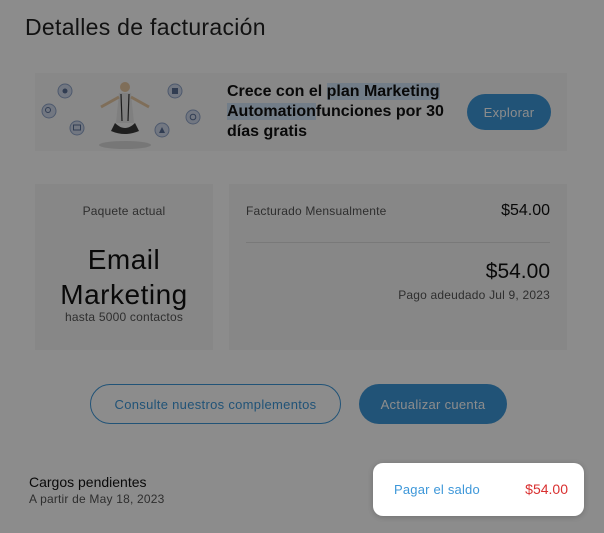 The width and height of the screenshot is (604, 533). What do you see at coordinates (474, 295) in the screenshot?
I see `billing-due-date: Pago adeudado Jul 9, 2023` at bounding box center [474, 295].